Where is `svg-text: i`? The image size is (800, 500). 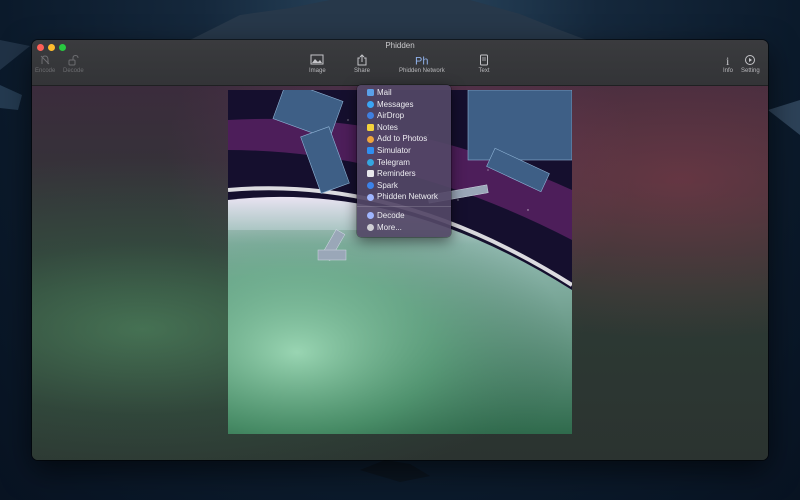 svg-text: i is located at coordinates (728, 60).